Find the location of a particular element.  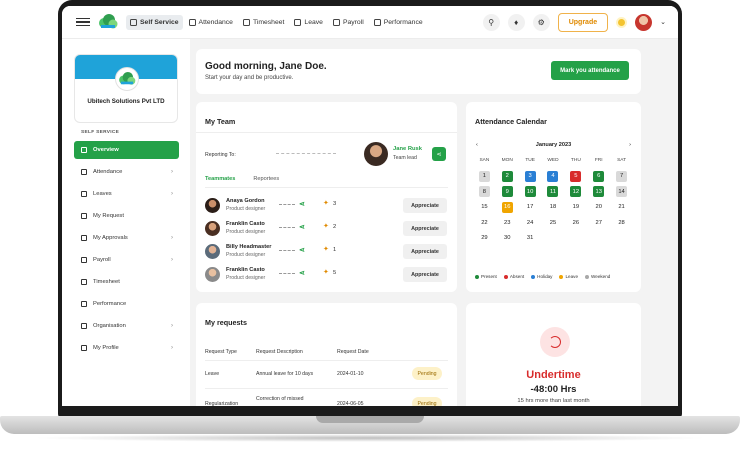

status-dot-icon is located at coordinates (622, 22).